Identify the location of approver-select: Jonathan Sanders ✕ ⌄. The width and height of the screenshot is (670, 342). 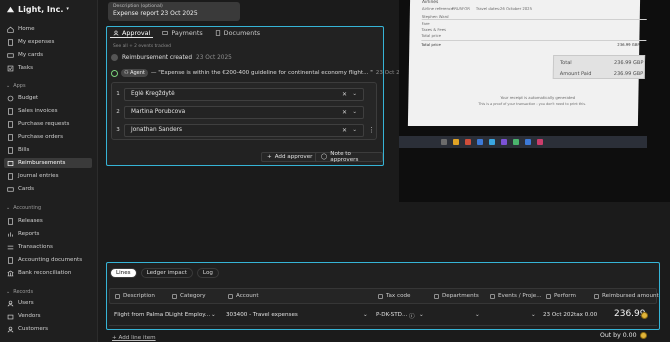
(244, 130).